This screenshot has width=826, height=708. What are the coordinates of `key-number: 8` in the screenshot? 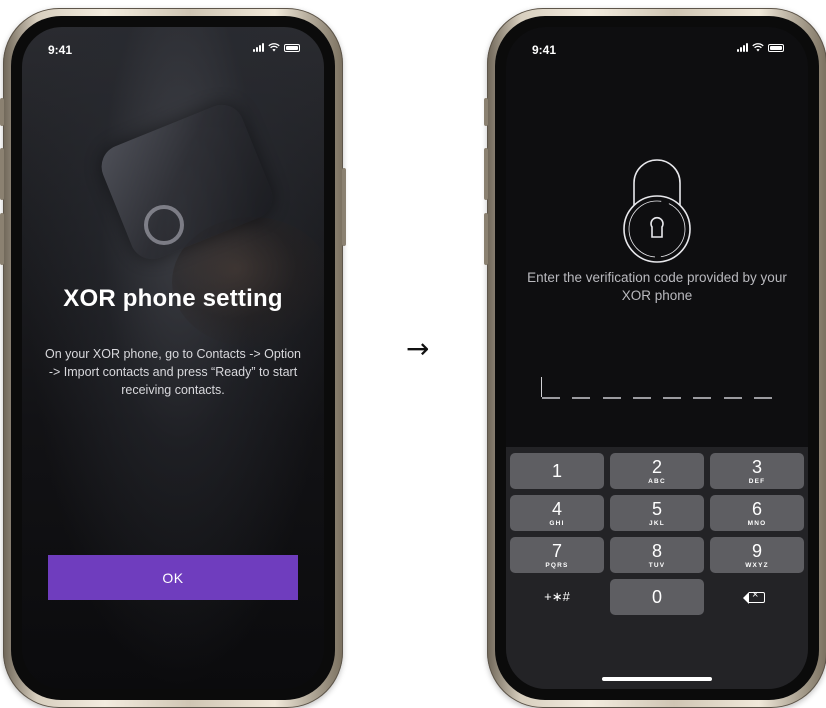 It's located at (656, 550).